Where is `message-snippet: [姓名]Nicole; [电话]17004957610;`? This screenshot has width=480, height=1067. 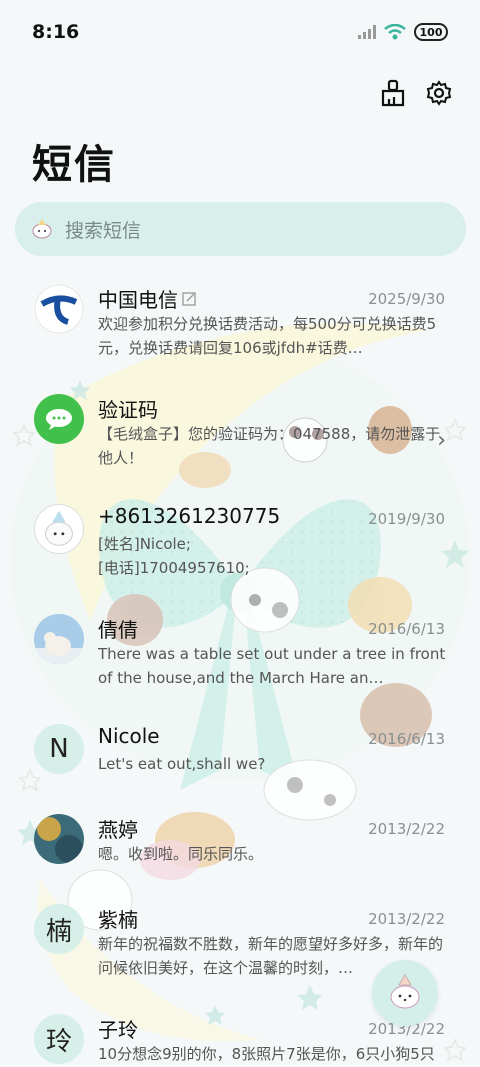
message-snippet: [姓名]Nicole; [电话]17004957610; is located at coordinates (174, 556).